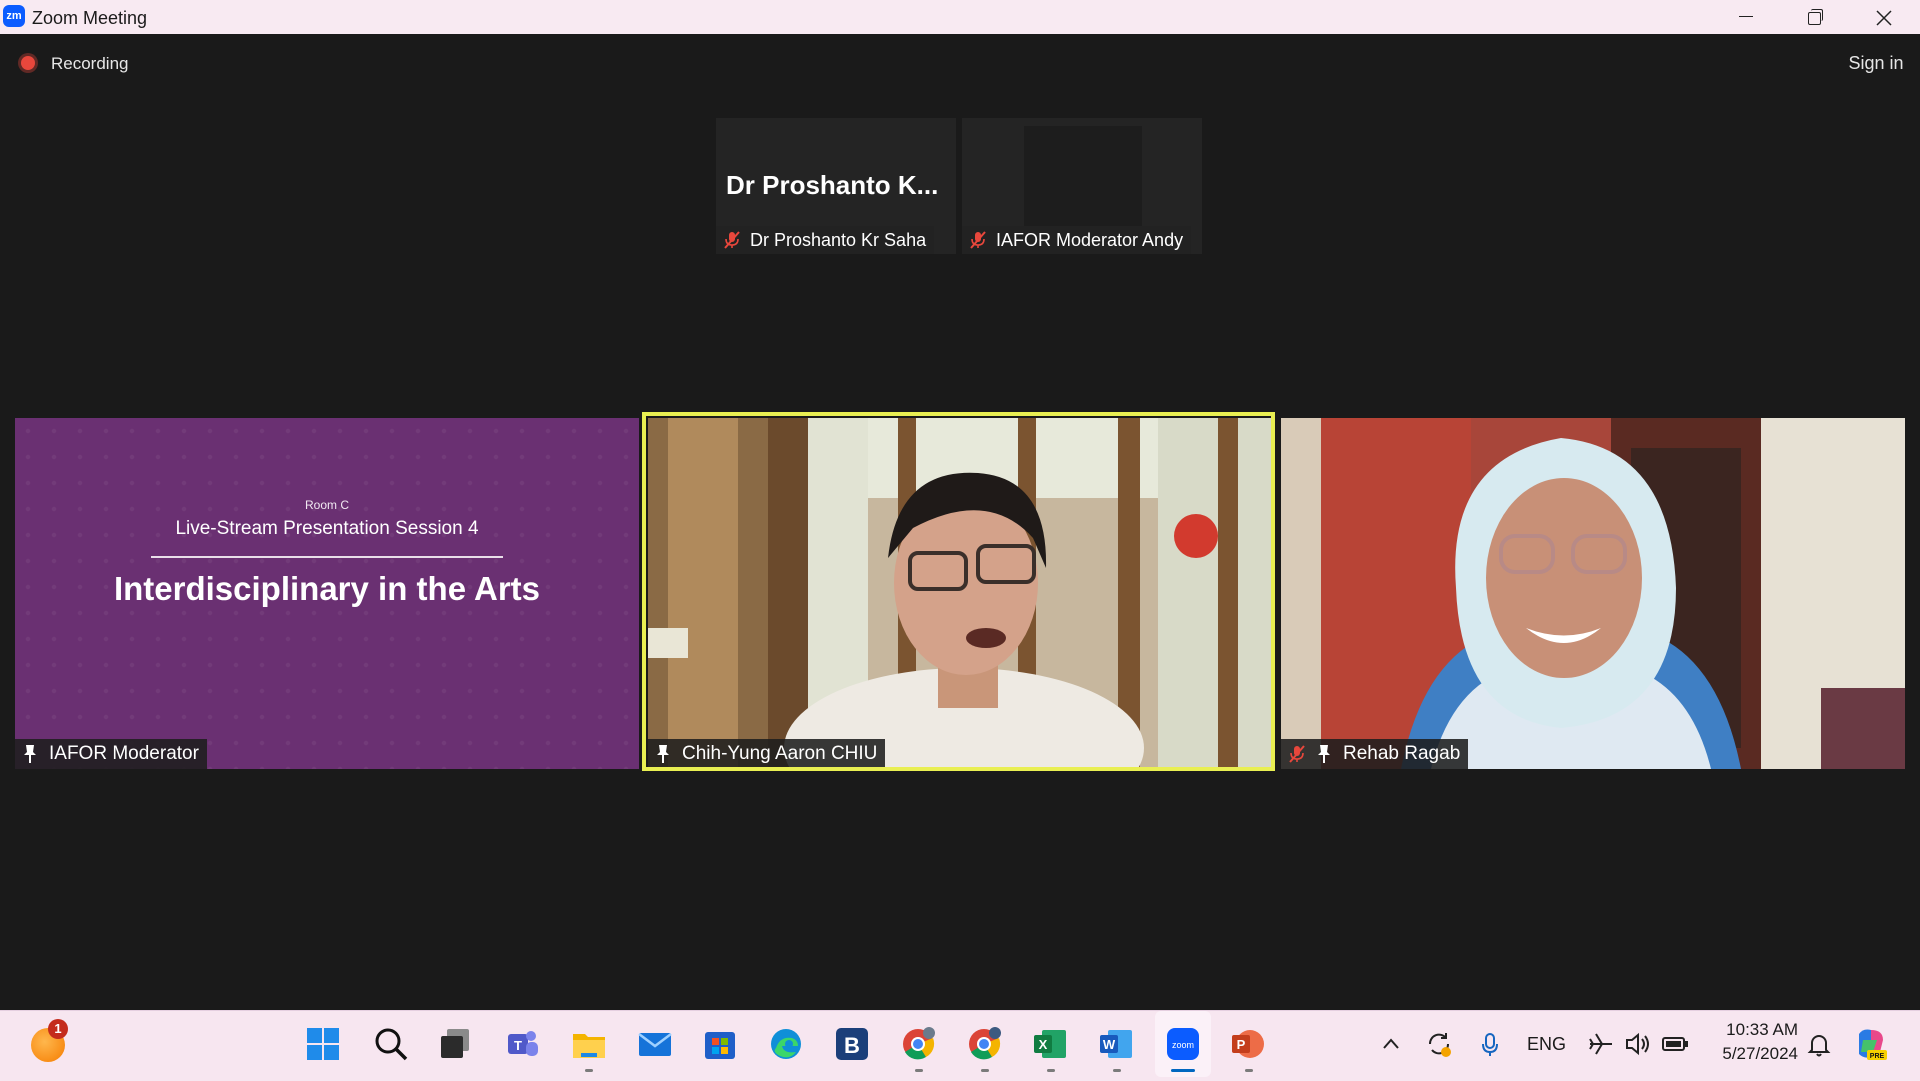 This screenshot has height=1081, width=1920. I want to click on sync-icon, so click(1439, 1044).